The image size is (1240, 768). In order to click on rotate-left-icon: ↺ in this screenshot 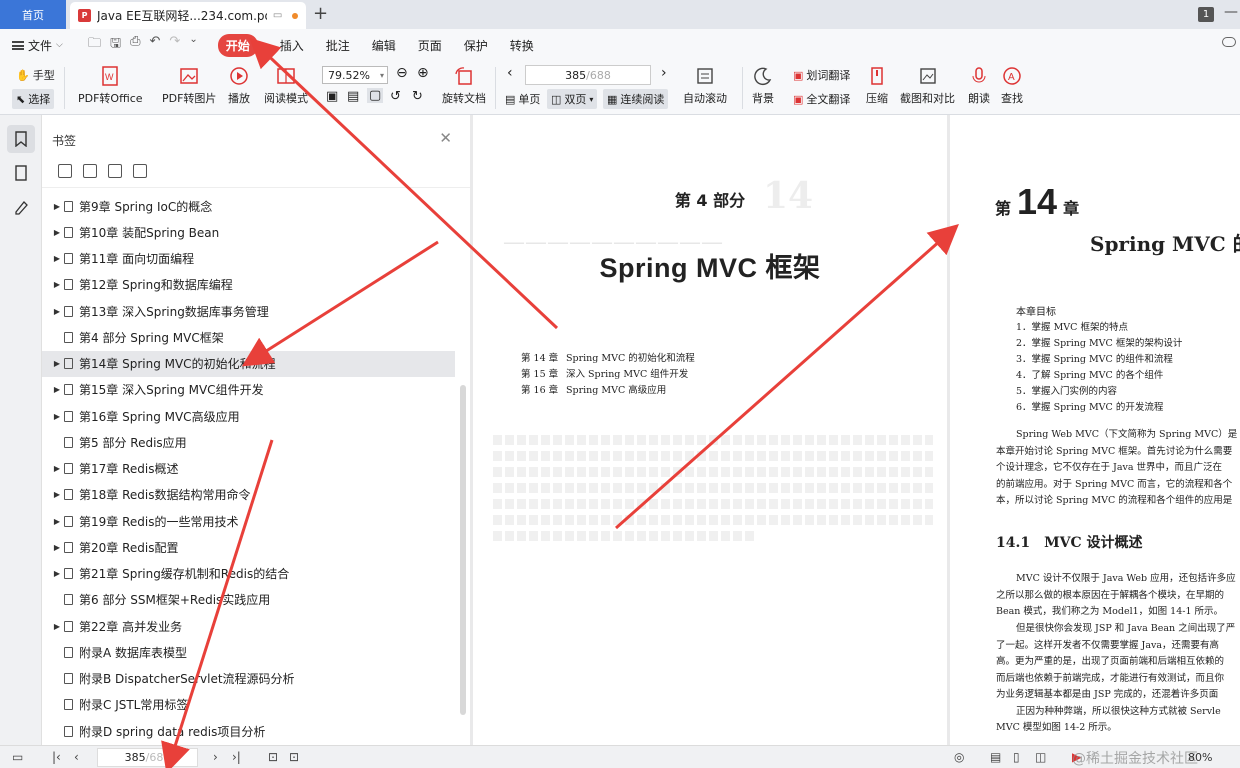, I will do `click(395, 96)`.